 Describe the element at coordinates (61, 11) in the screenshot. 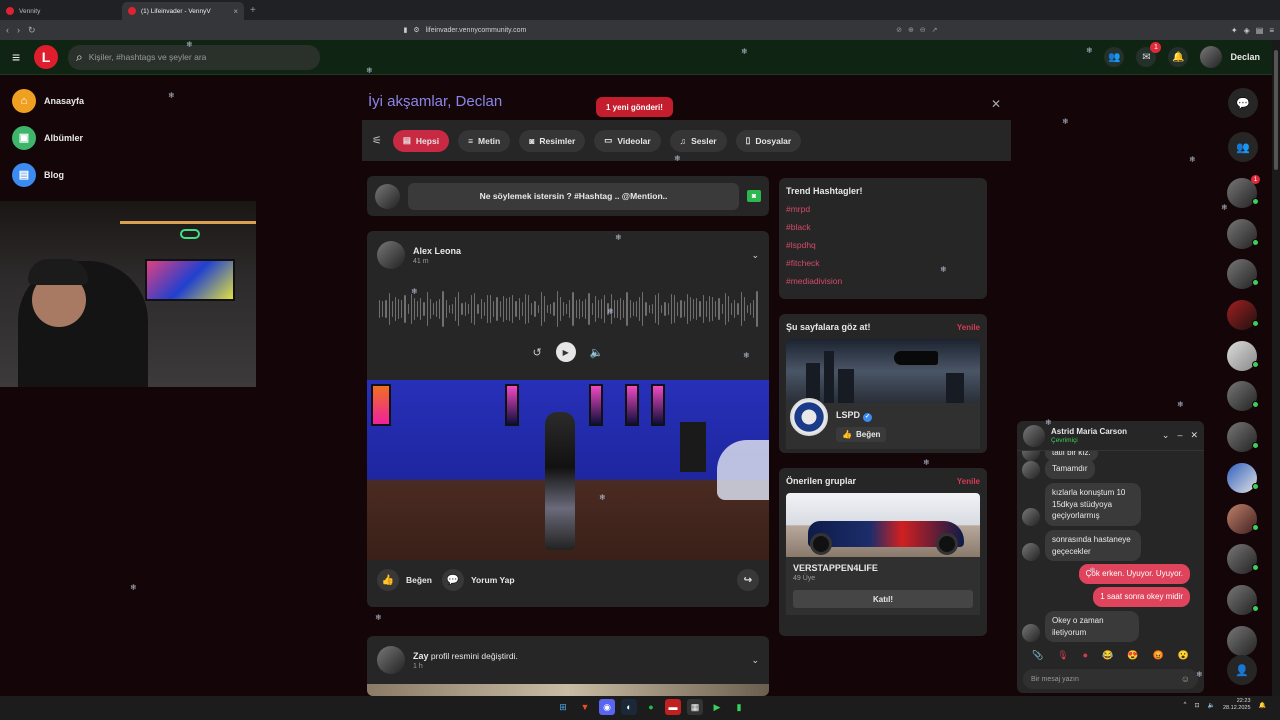

I see `browser-tab: Vennity` at that location.